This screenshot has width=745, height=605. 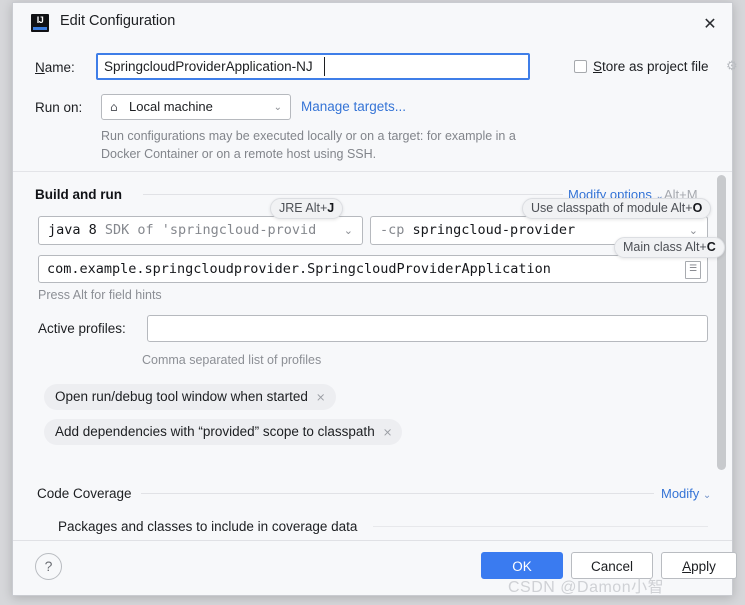 I want to click on tooltip-classpath-text: Use classpath of module Alt+, so click(x=612, y=208).